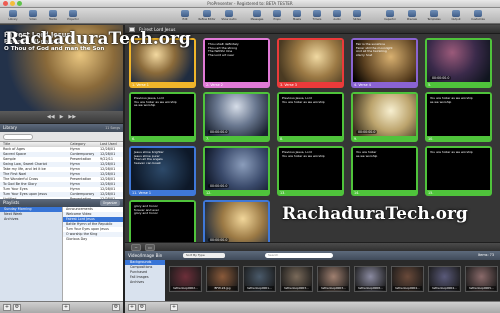  Describe the element at coordinates (384, 117) in the screenshot. I see `slide-thumbnail: 00:00:00.0 9.` at that location.